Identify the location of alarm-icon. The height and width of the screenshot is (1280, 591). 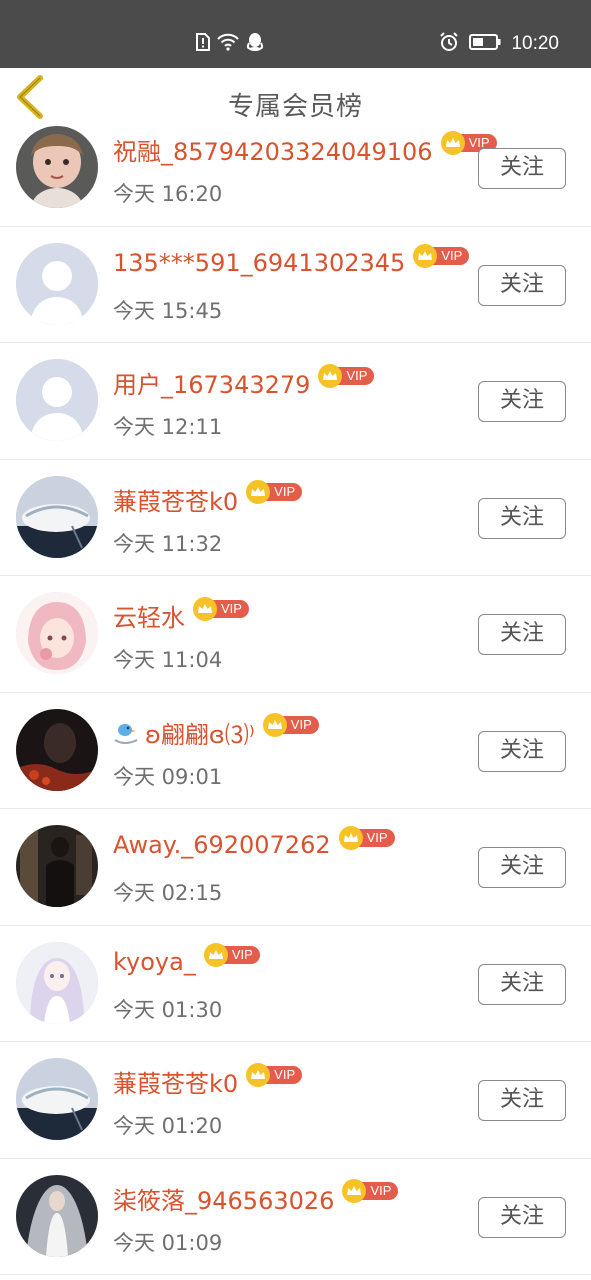
(449, 44).